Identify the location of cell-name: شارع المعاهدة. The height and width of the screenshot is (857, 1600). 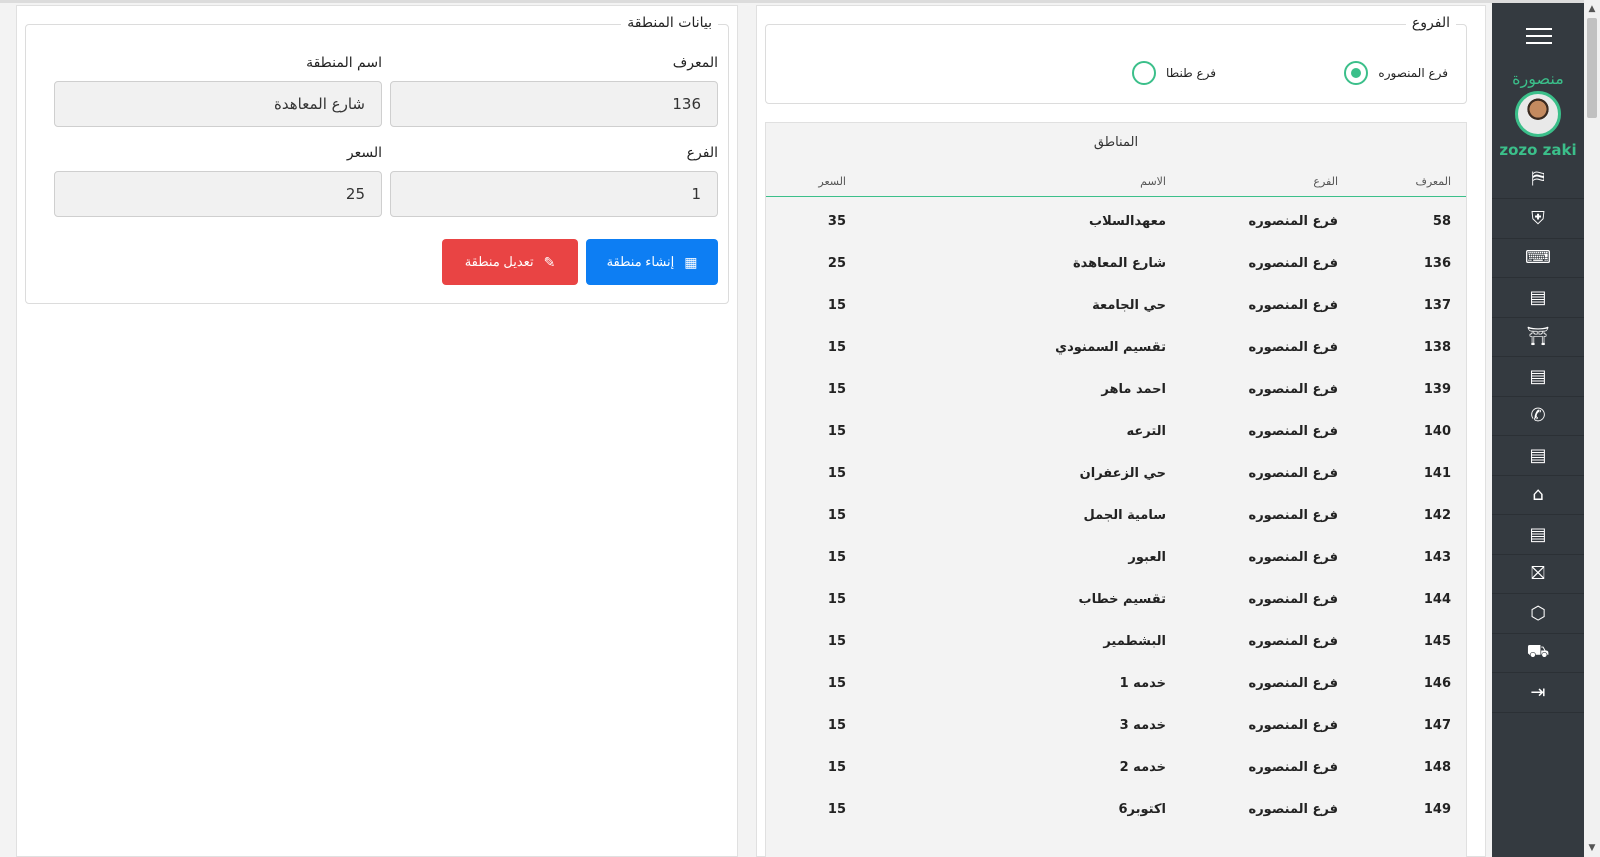
(1119, 263).